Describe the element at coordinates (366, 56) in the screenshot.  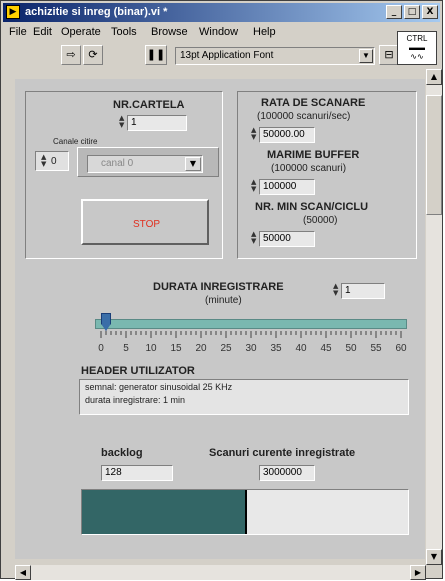
I see `chevron-down-icon: ▼` at that location.